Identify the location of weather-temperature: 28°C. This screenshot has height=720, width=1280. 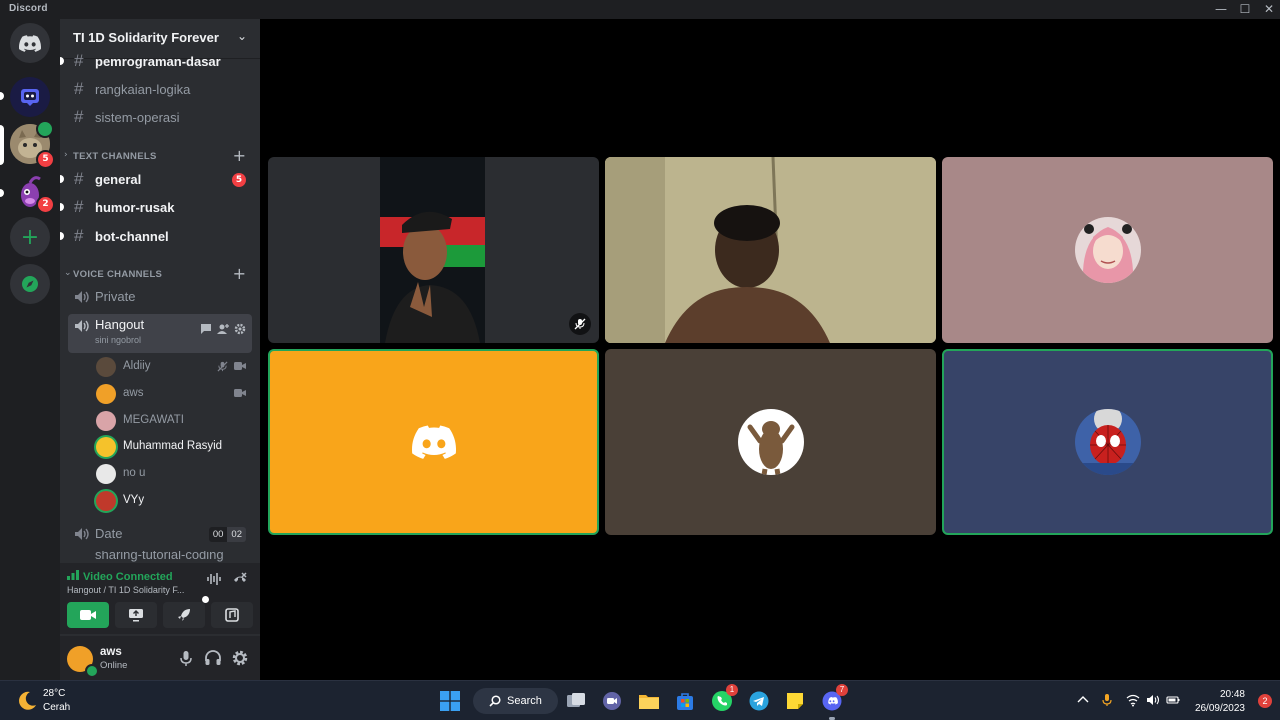
(54, 693).